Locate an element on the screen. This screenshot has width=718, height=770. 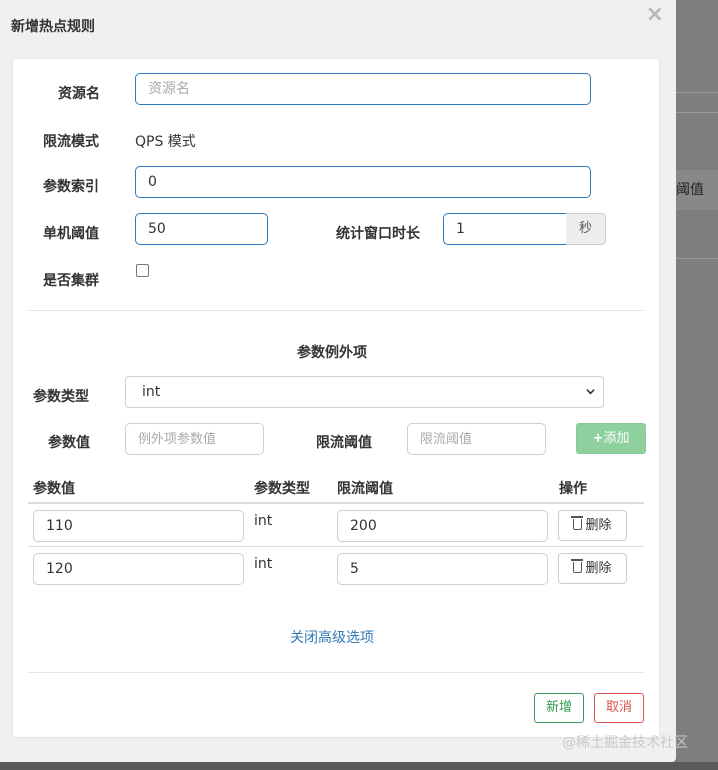
param-index-input is located at coordinates (363, 182).